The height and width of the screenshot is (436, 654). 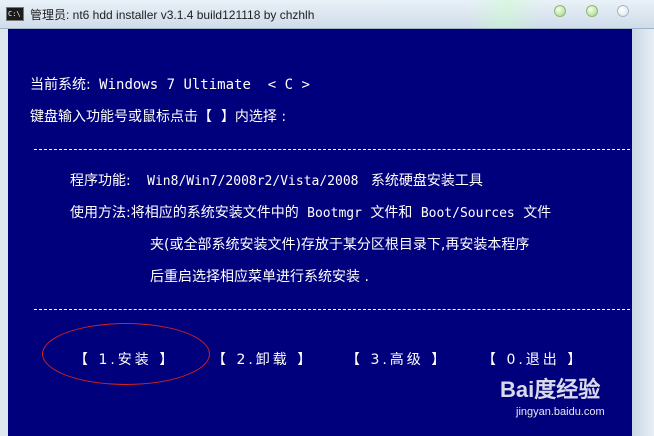 What do you see at coordinates (592, 11) in the screenshot?
I see `maximize-icon` at bounding box center [592, 11].